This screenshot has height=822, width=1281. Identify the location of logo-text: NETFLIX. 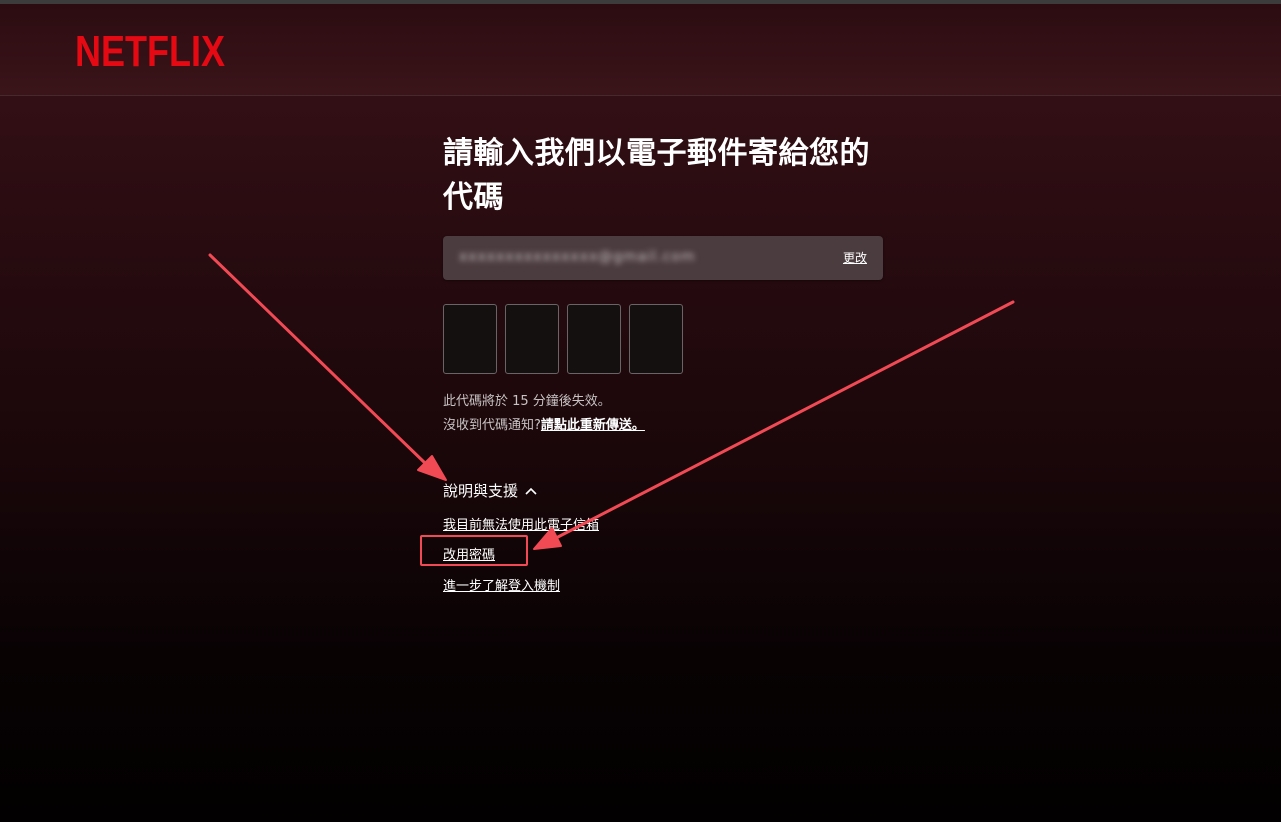
(150, 49).